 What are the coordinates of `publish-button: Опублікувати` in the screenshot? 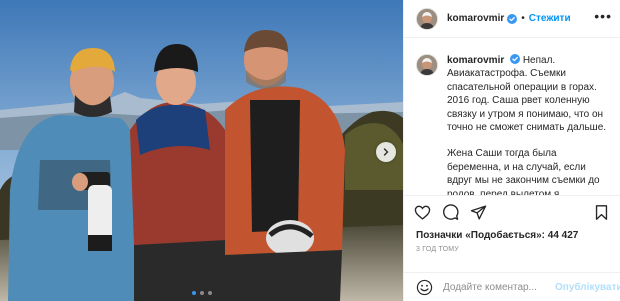 It's located at (587, 287).